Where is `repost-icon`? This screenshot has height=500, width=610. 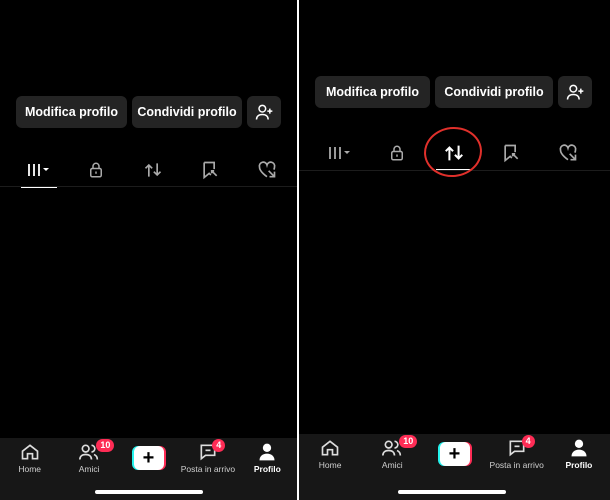
repost-icon is located at coordinates (152, 170).